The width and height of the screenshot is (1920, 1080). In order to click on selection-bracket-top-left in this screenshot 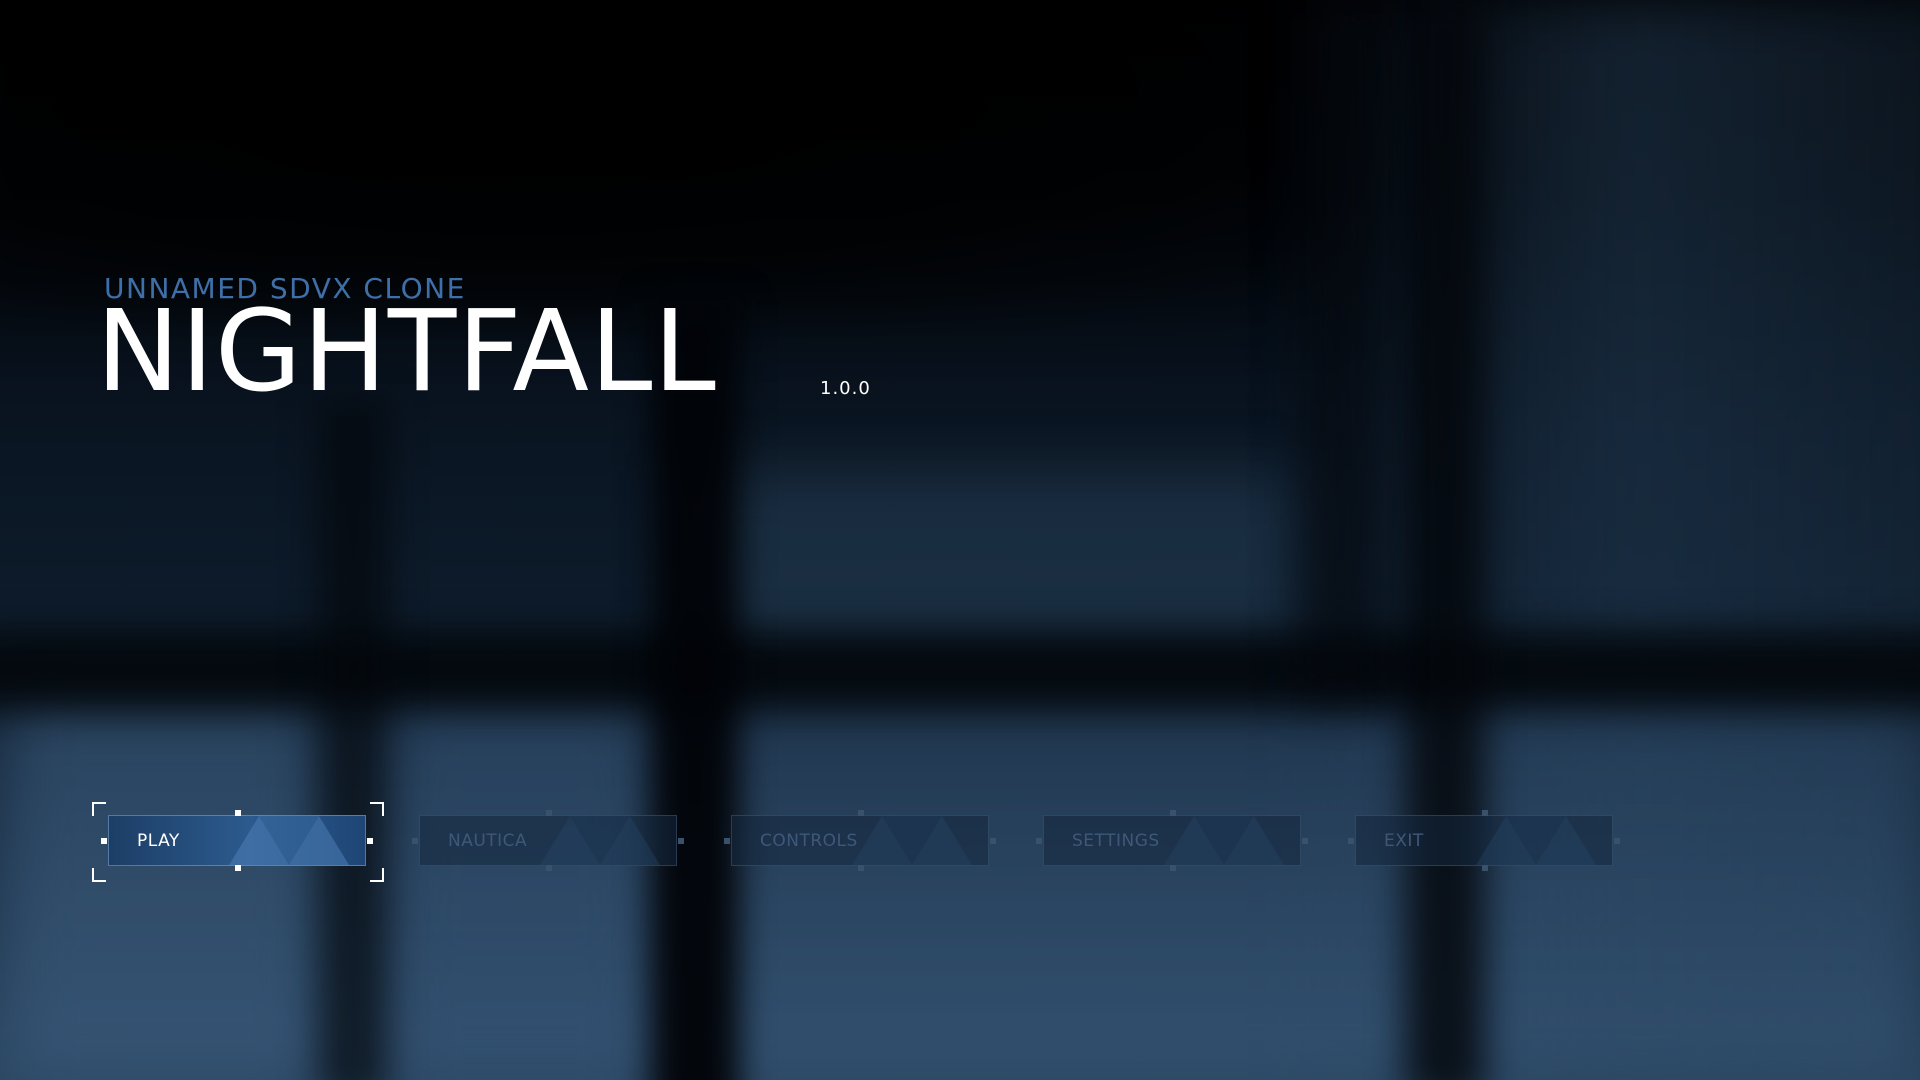, I will do `click(99, 809)`.